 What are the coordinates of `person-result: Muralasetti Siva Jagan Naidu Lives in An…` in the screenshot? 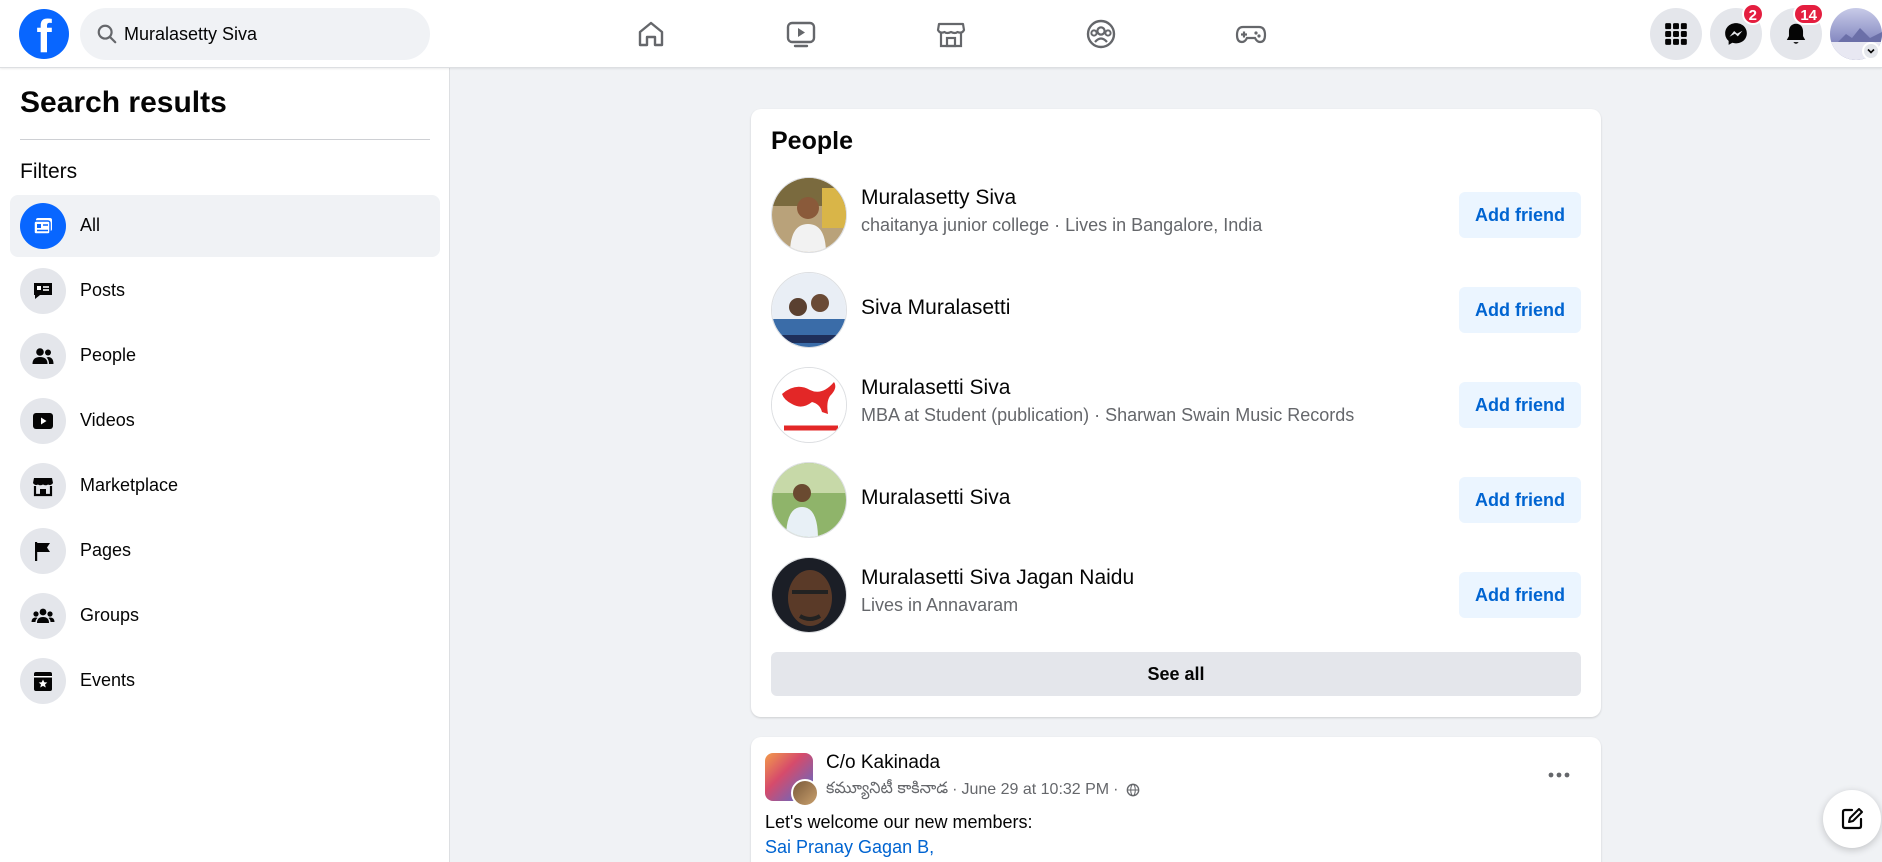 It's located at (1176, 596).